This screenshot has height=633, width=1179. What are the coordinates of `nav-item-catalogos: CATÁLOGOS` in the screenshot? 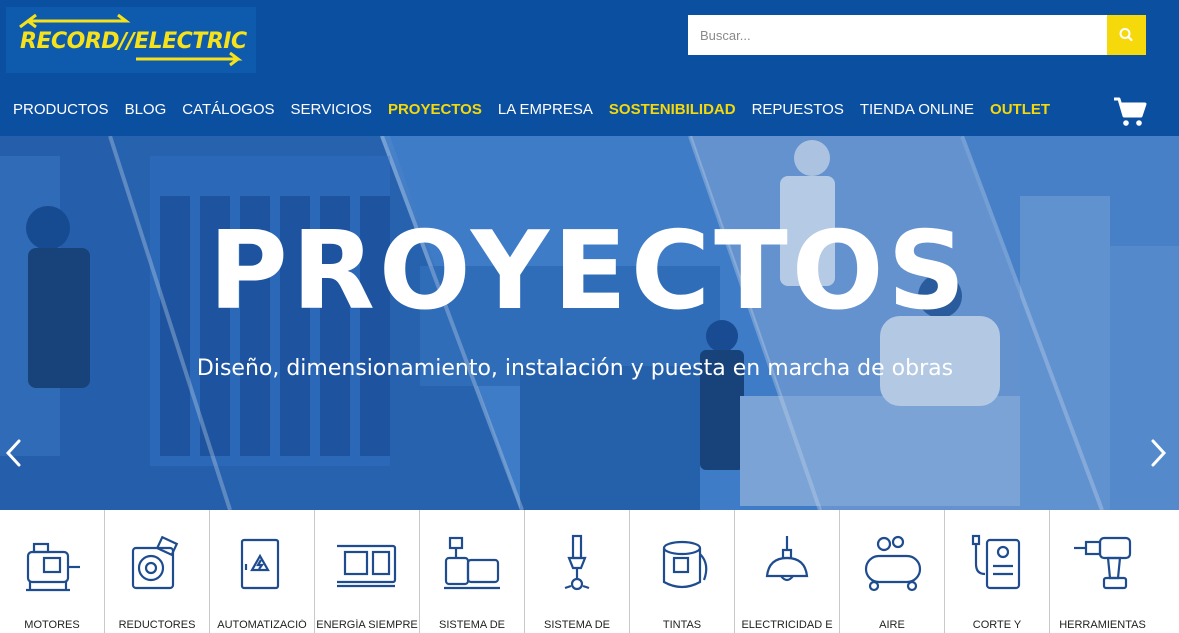 It's located at (228, 110).